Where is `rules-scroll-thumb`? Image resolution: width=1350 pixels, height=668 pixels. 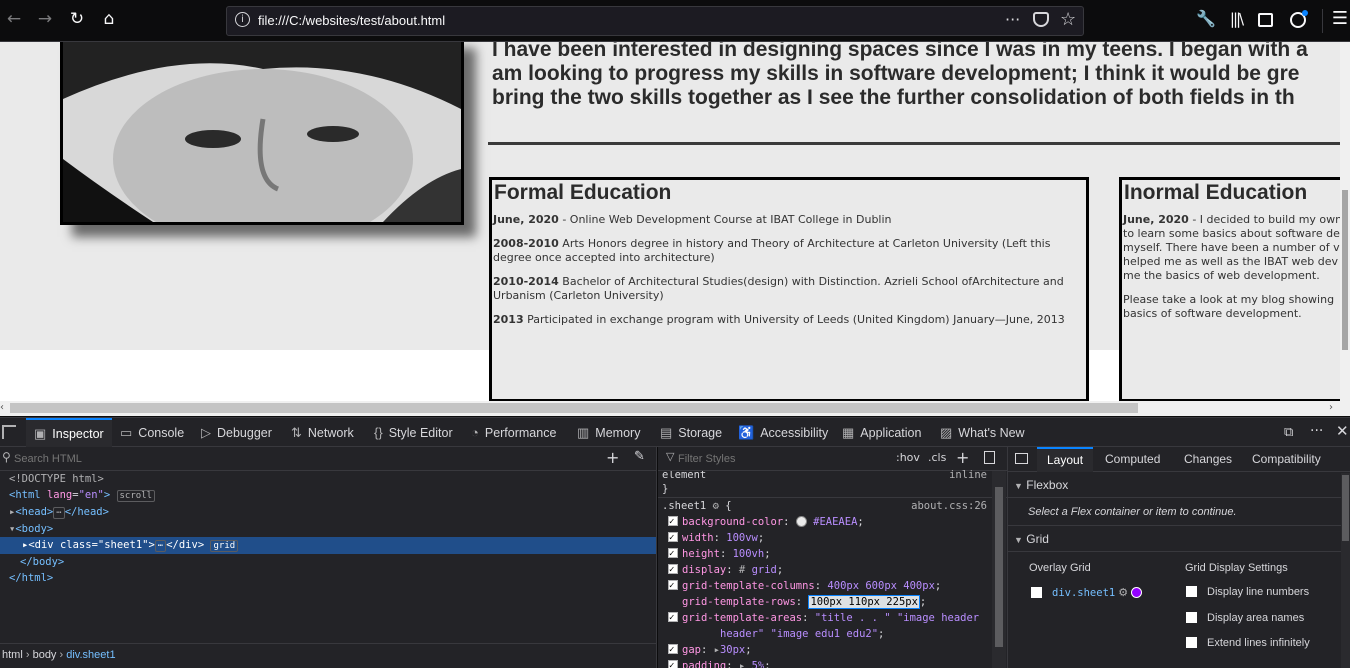
rules-scroll-thumb is located at coordinates (999, 567).